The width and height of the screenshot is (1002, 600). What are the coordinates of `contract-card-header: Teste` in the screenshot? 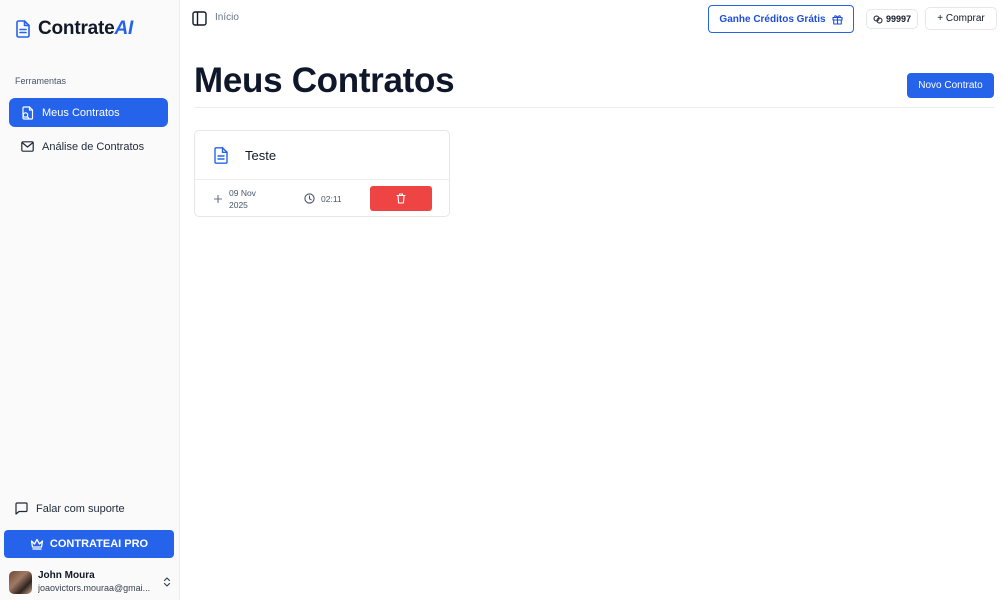 It's located at (322, 155).